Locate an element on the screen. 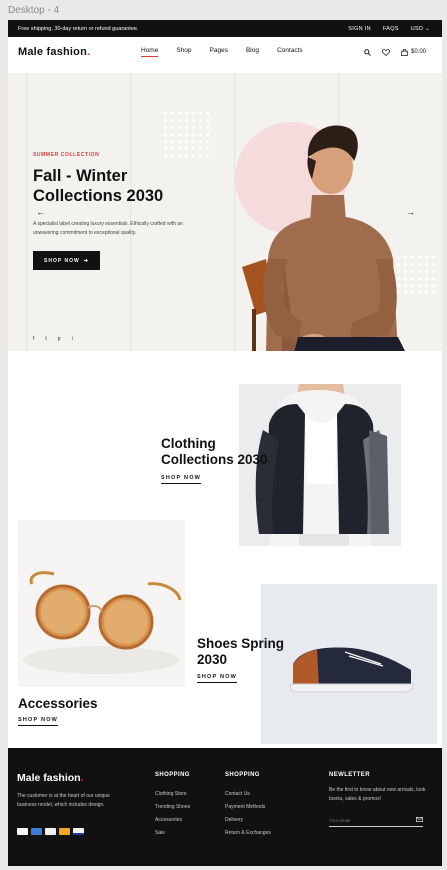 The width and height of the screenshot is (447, 870). discover-card-icon is located at coordinates (22, 831).